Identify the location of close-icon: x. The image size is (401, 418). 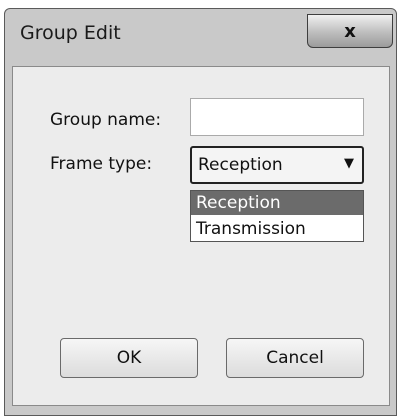
(350, 31).